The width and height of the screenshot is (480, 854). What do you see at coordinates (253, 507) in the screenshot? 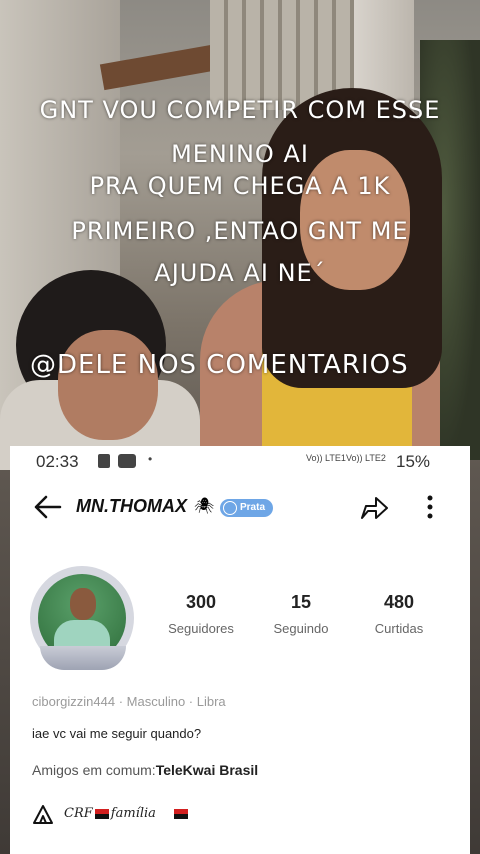
I see `badge-label: Prata` at bounding box center [253, 507].